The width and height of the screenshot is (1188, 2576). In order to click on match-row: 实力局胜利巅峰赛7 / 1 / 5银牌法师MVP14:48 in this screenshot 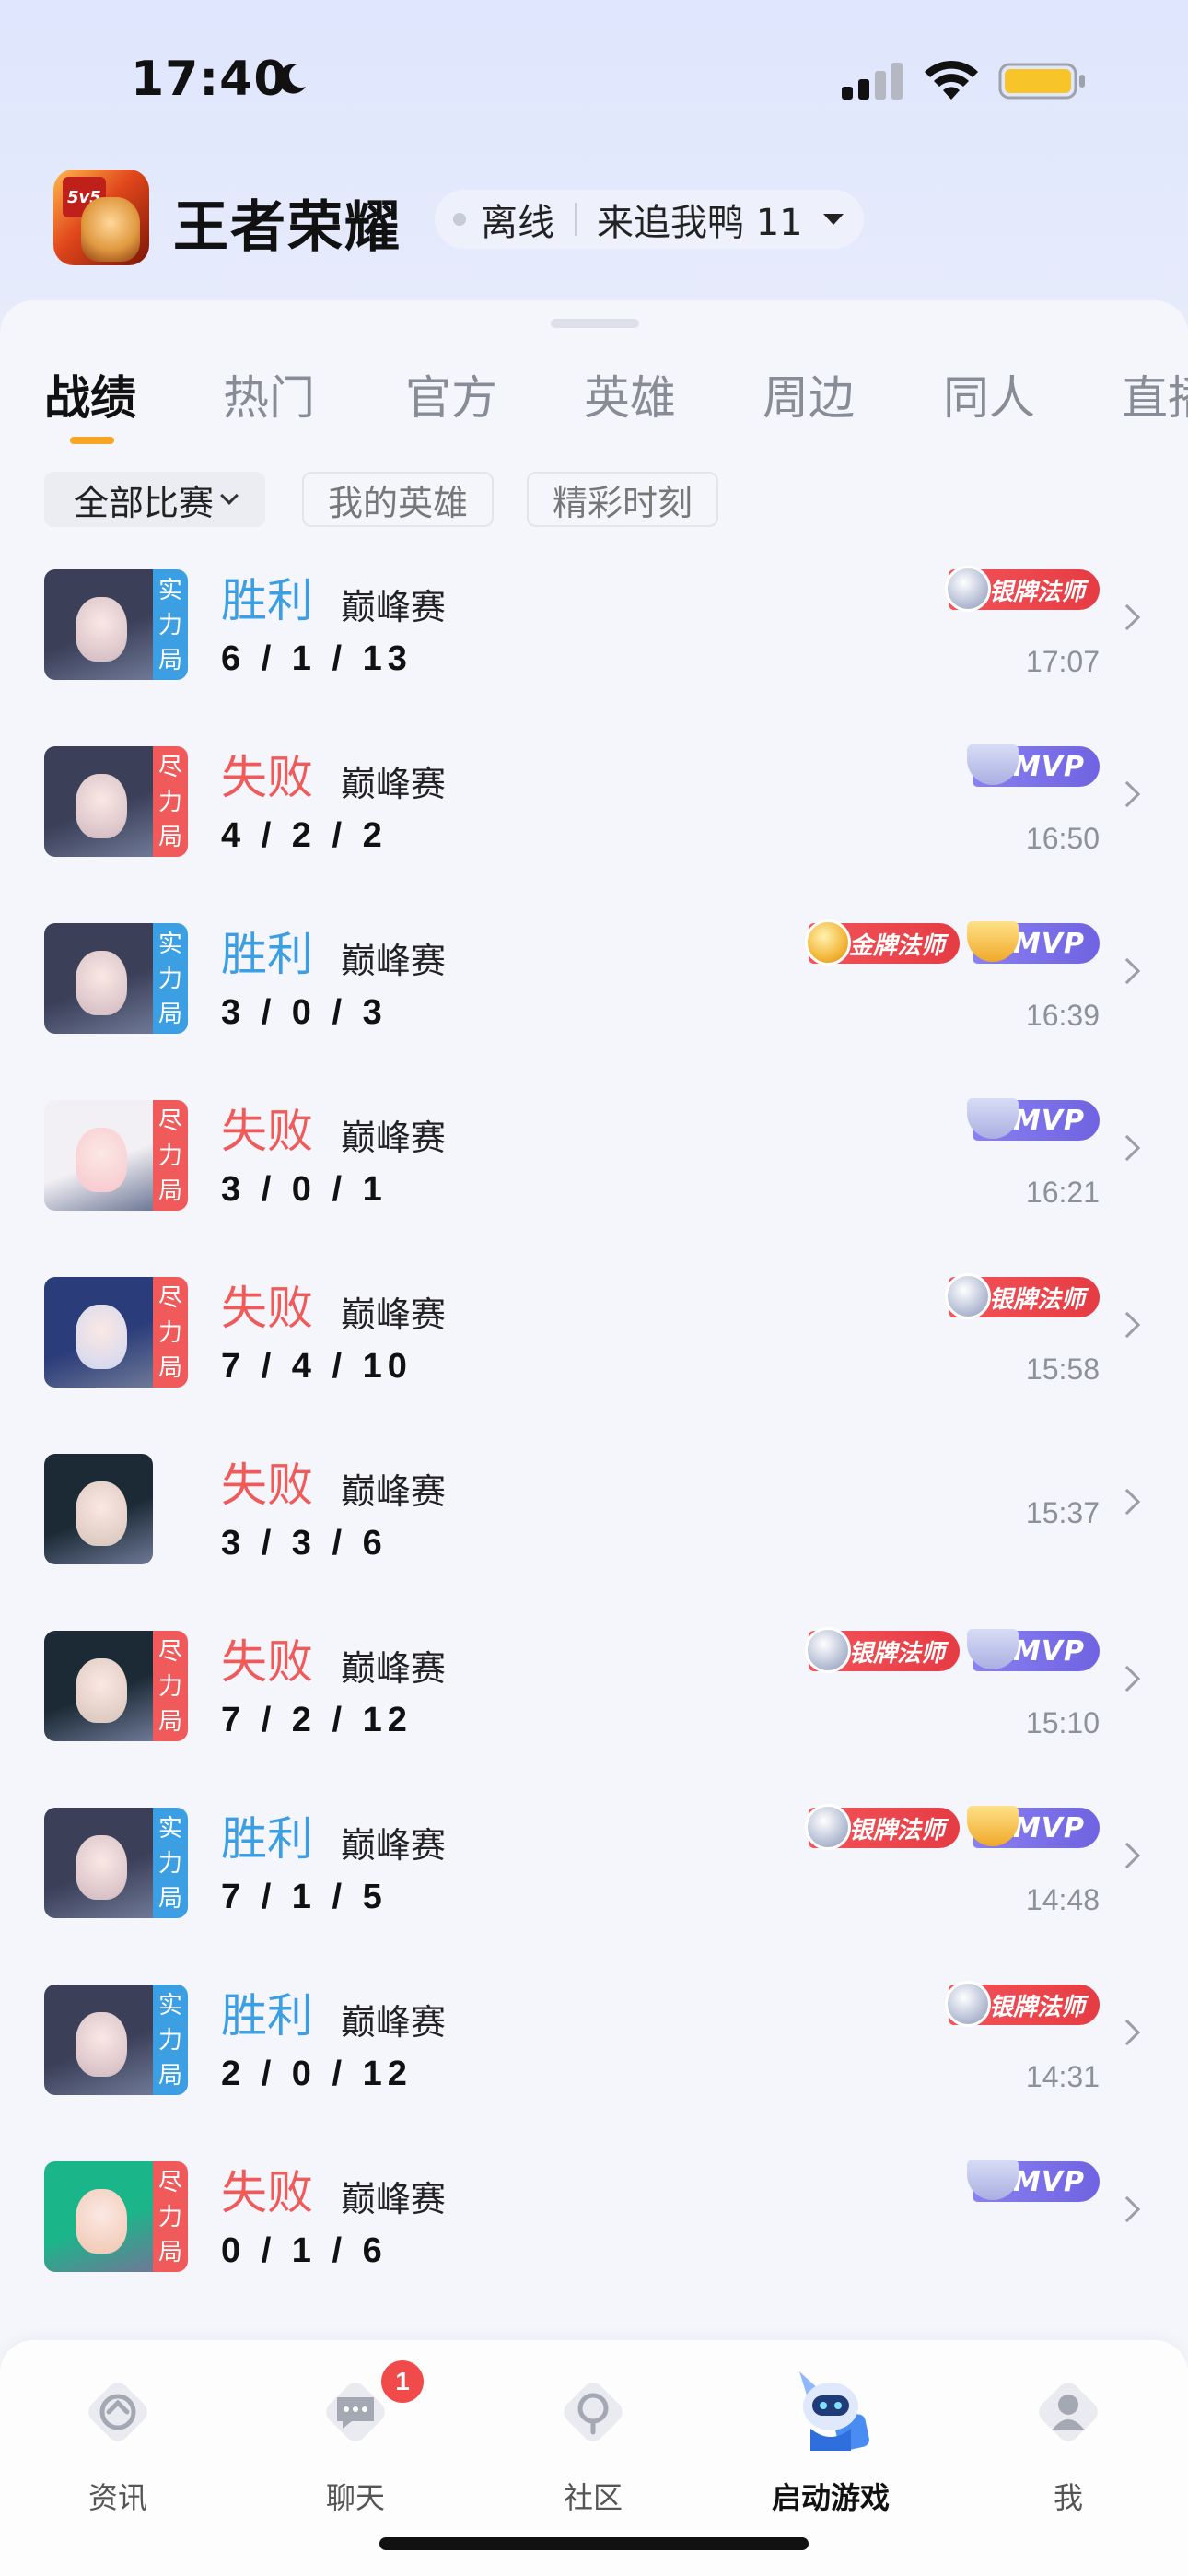, I will do `click(594, 1883)`.